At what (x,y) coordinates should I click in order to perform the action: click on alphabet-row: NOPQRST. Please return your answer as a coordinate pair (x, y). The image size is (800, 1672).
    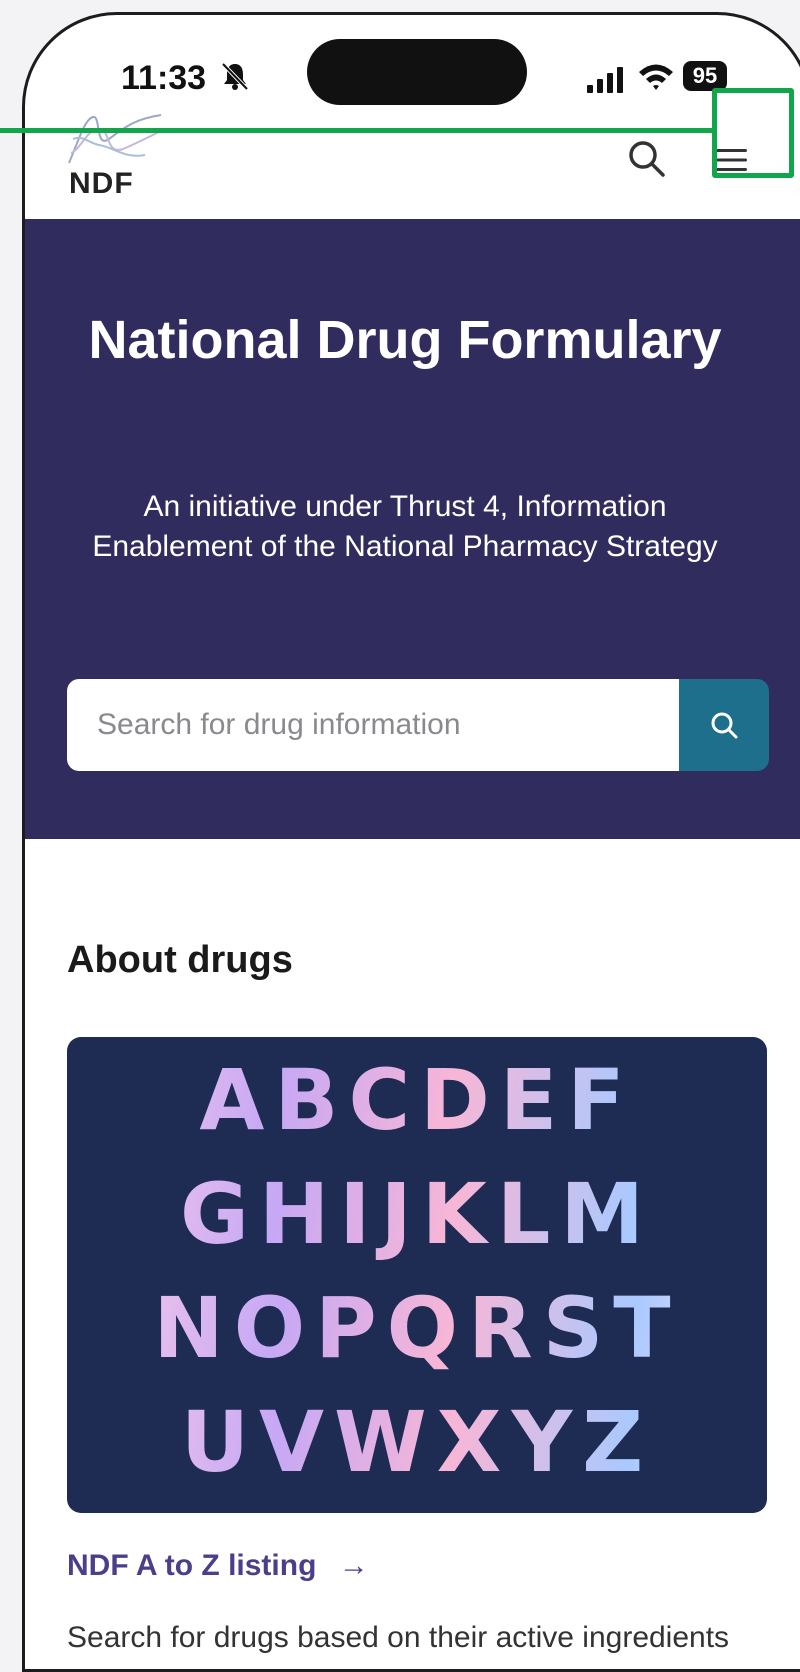
    Looking at the image, I should click on (417, 1328).